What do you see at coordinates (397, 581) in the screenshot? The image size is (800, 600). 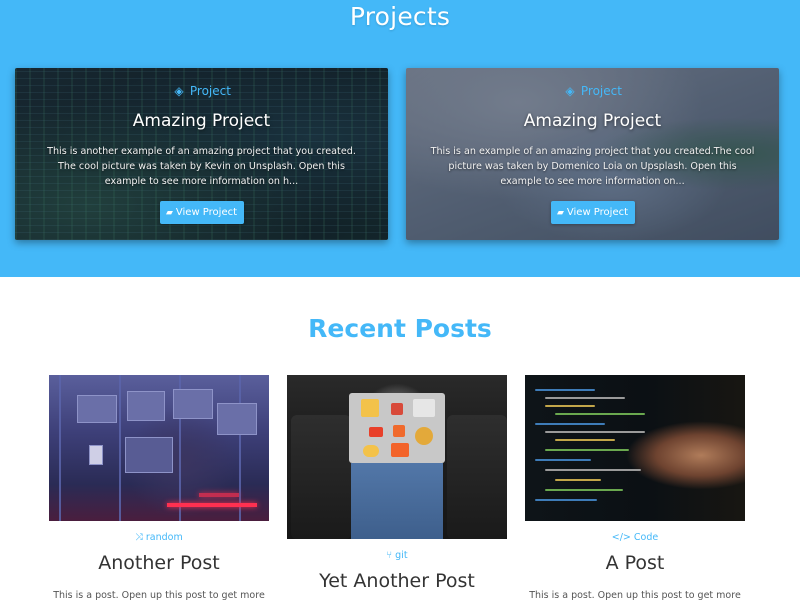 I see `post-title: Yet Another Post` at bounding box center [397, 581].